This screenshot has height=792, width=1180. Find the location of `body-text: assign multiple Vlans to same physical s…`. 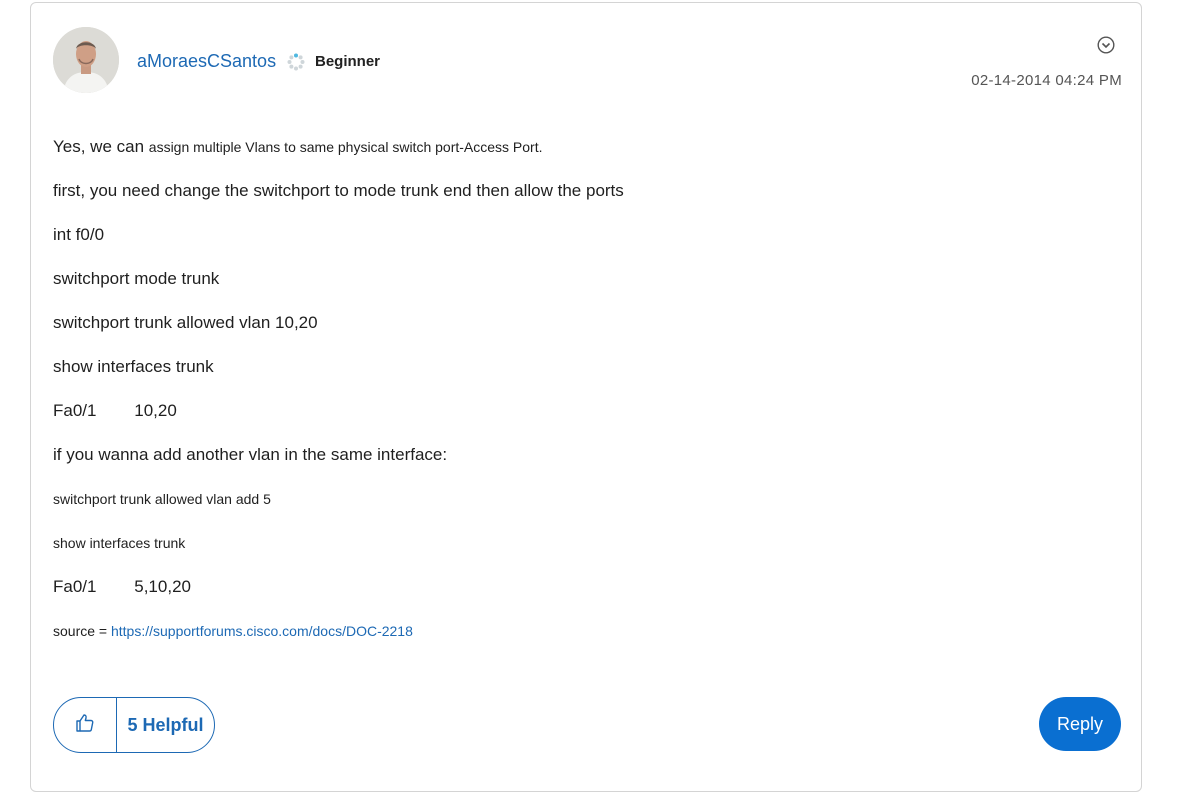

body-text: assign multiple Vlans to same physical s… is located at coordinates (345, 147).